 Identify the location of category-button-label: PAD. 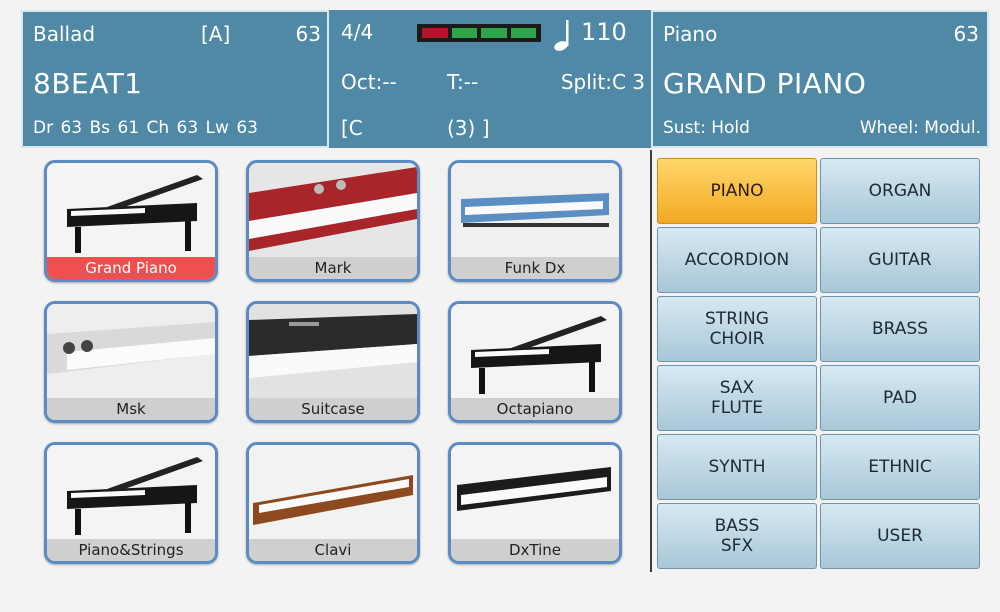
(900, 397).